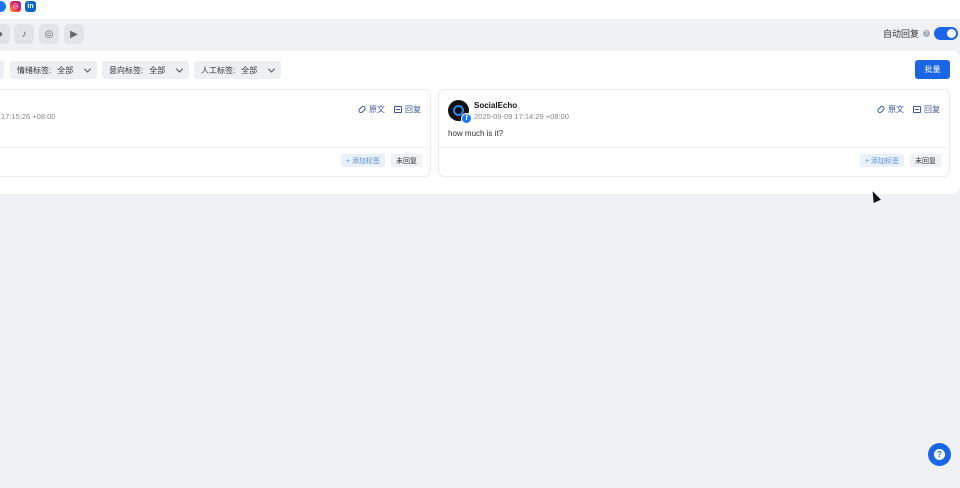 This screenshot has width=960, height=488. Describe the element at coordinates (54, 70) in the screenshot. I see `emotion-tag-filter: 情绪标签: 全部` at that location.